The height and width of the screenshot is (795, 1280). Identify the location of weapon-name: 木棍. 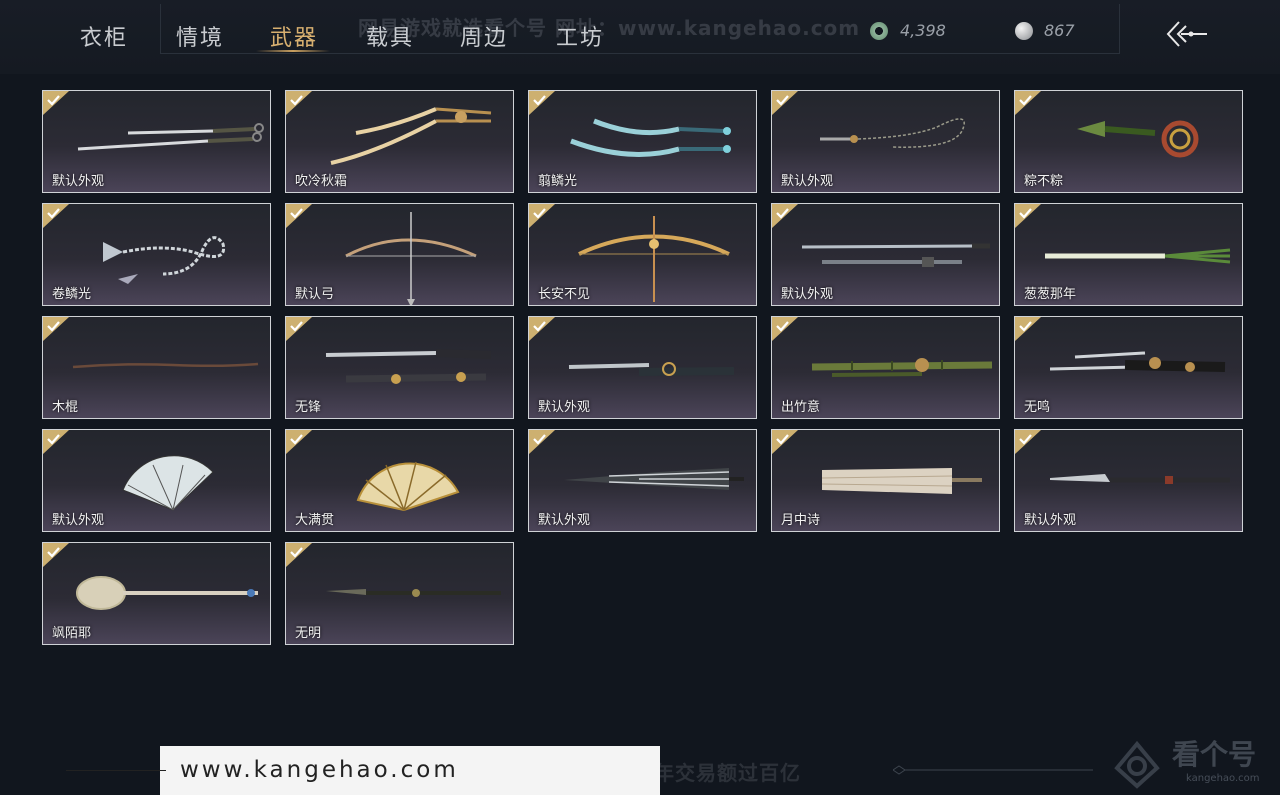
(65, 407).